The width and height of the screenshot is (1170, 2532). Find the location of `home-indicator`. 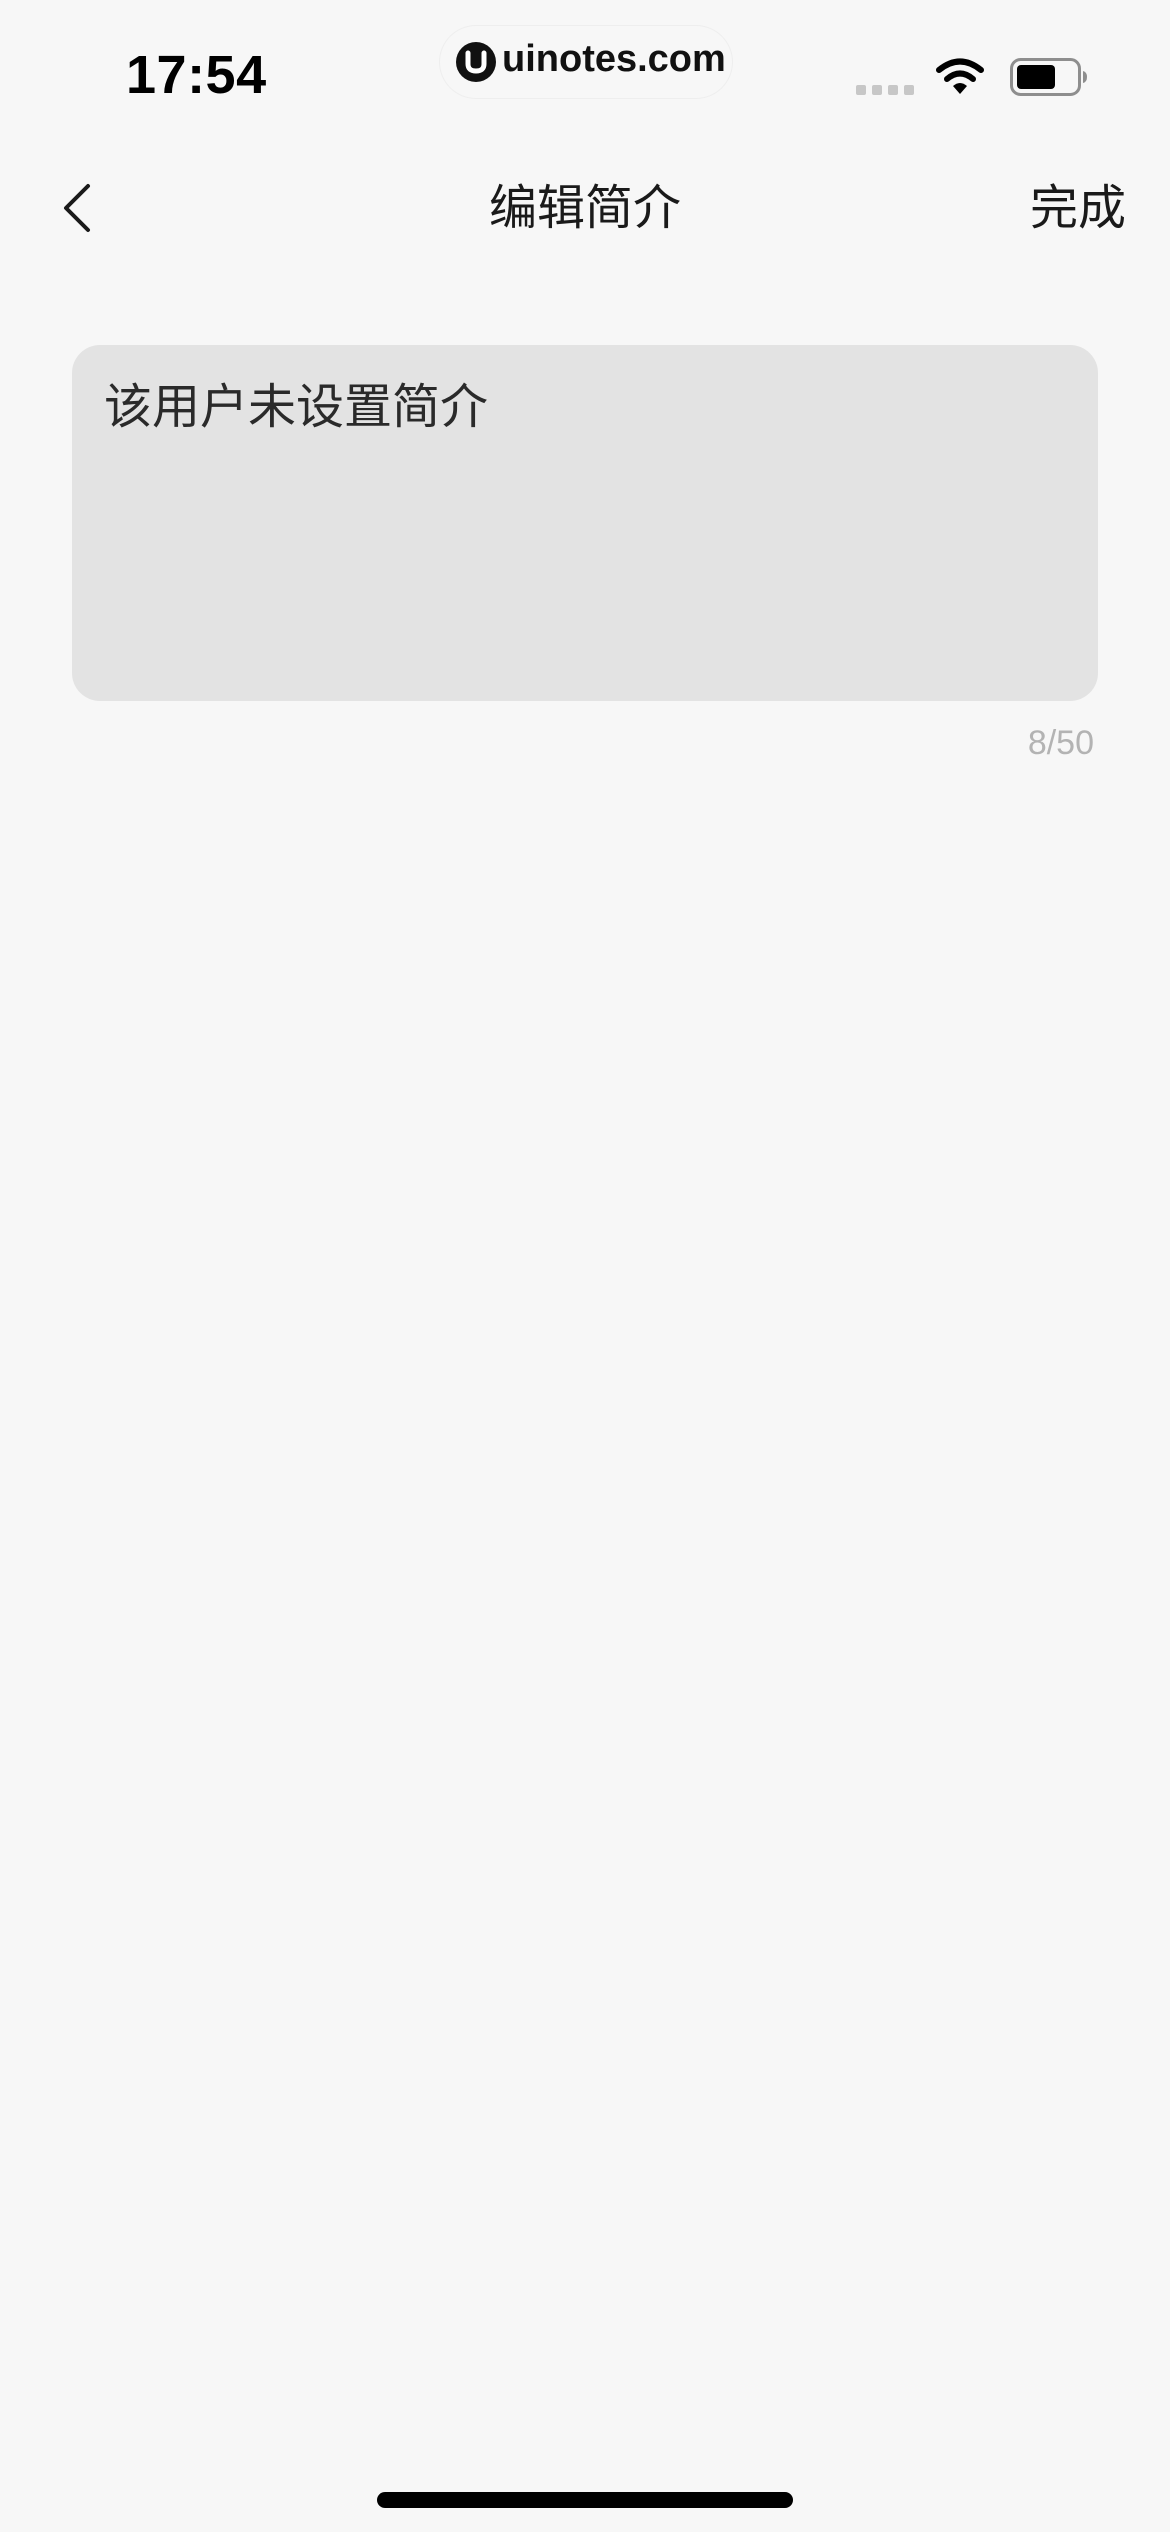

home-indicator is located at coordinates (585, 2500).